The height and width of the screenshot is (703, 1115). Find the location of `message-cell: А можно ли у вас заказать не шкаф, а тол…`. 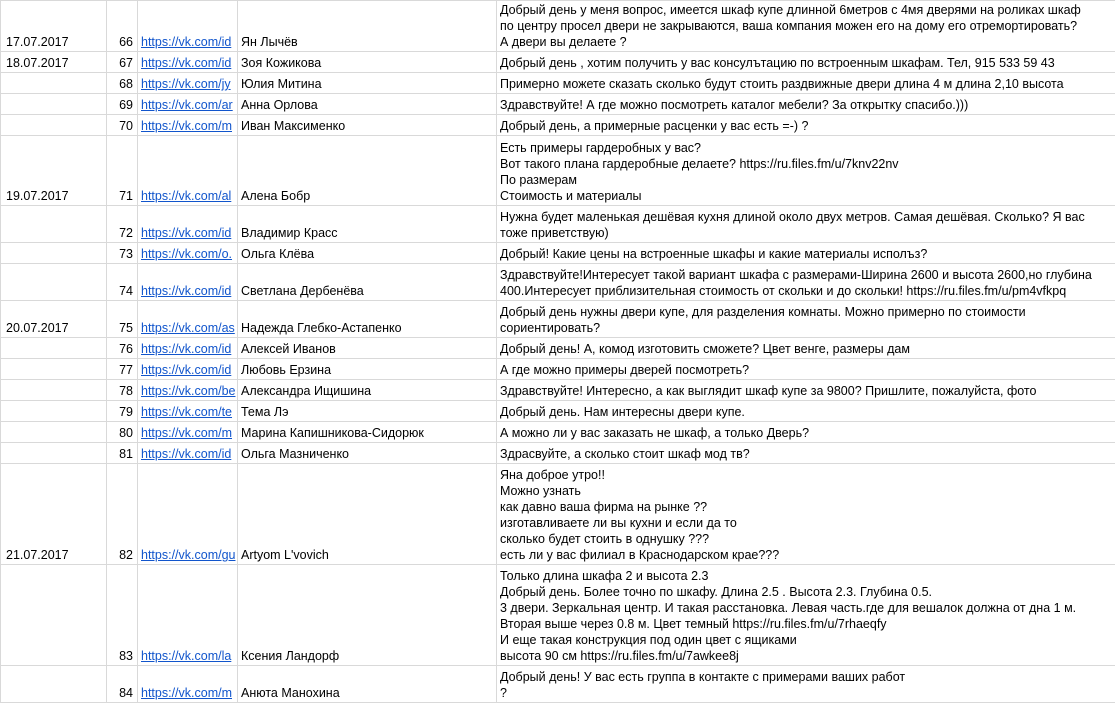

message-cell: А можно ли у вас заказать не шкаф, а тол… is located at coordinates (806, 432).